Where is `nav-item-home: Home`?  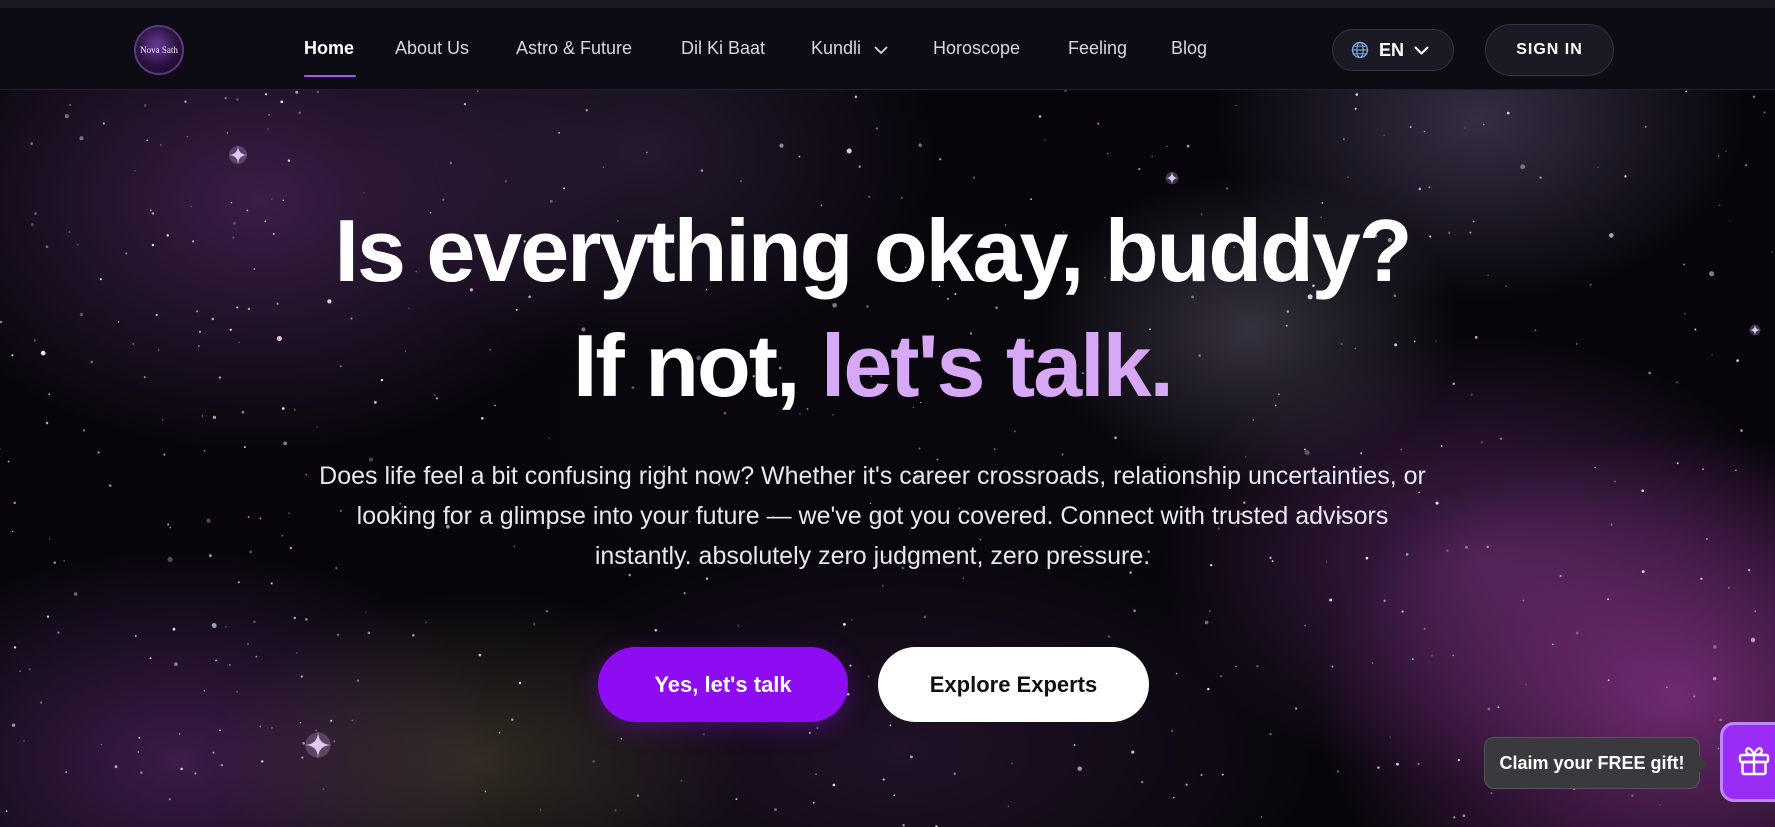
nav-item-home: Home is located at coordinates (330, 57).